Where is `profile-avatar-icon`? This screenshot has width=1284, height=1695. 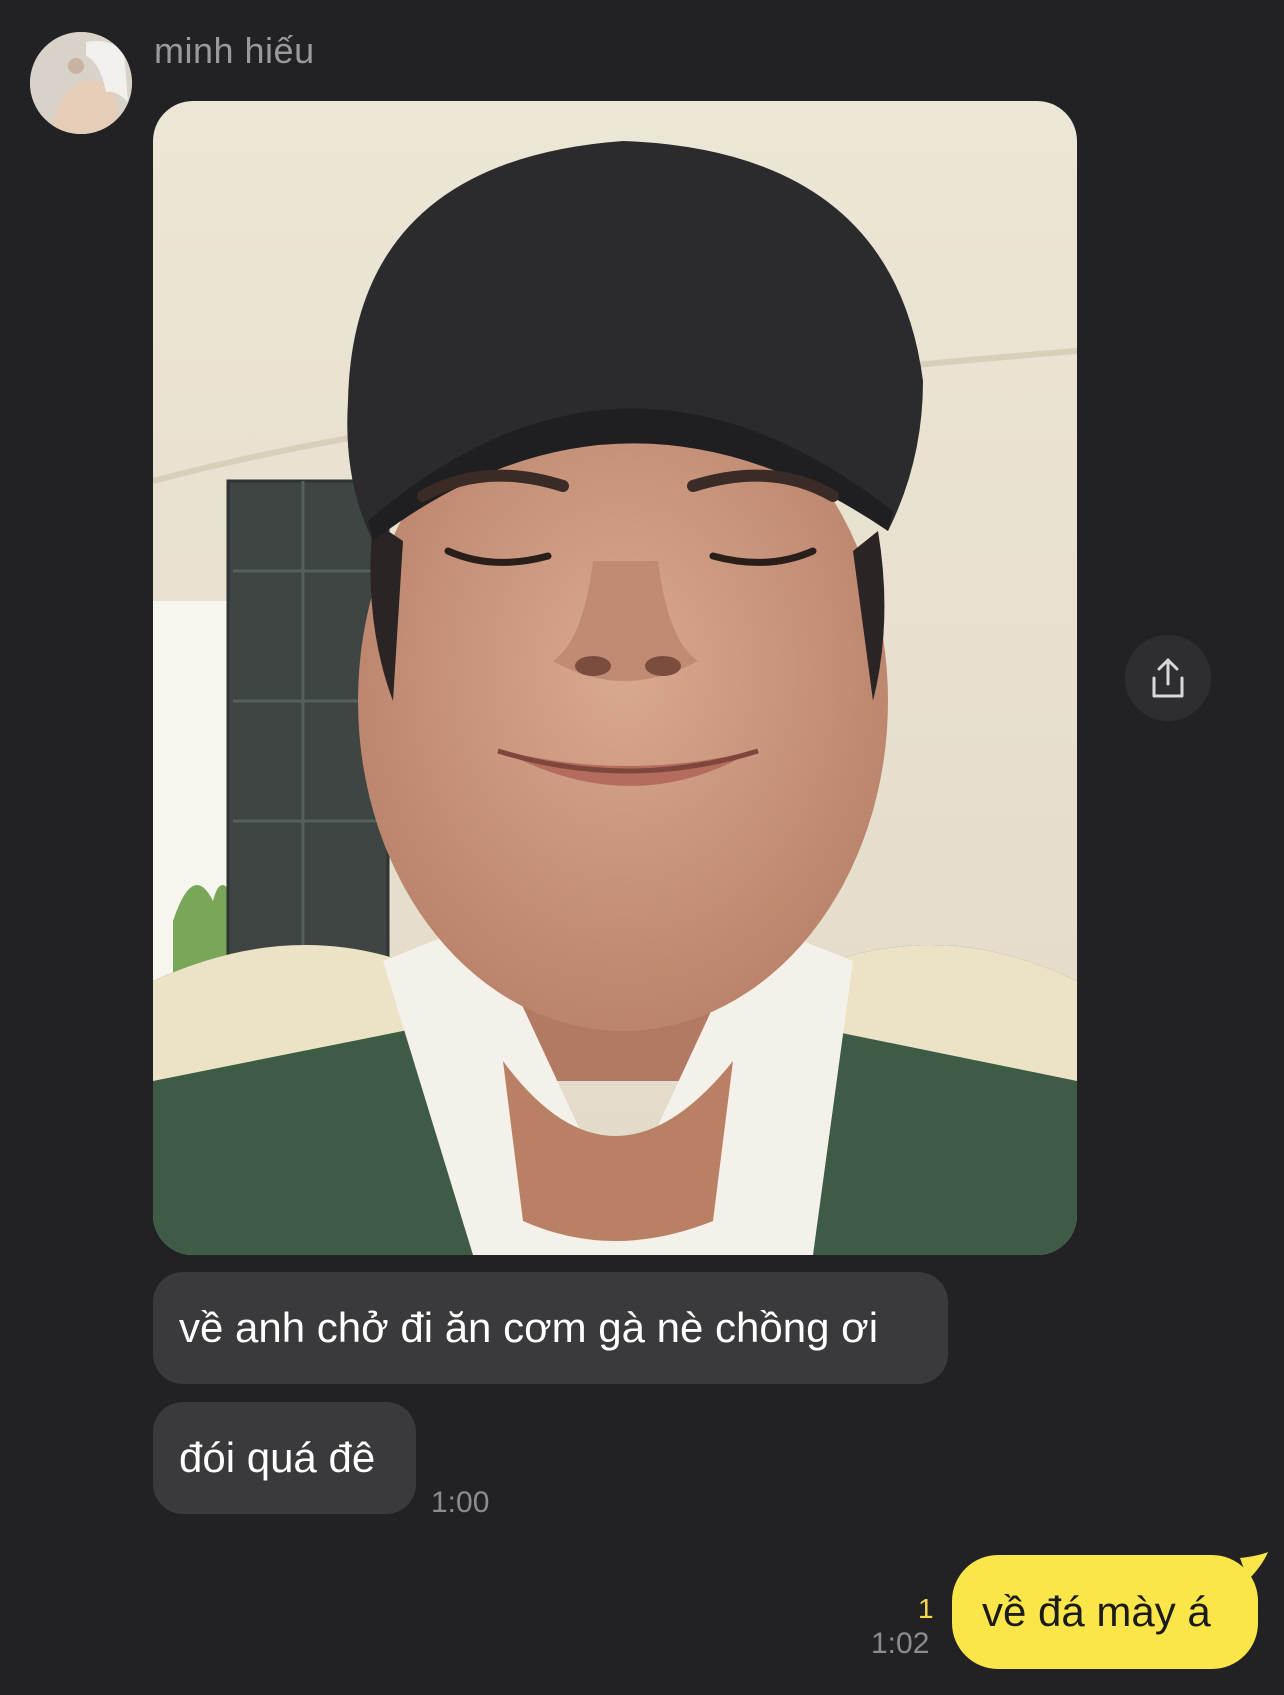
profile-avatar-icon is located at coordinates (81, 83).